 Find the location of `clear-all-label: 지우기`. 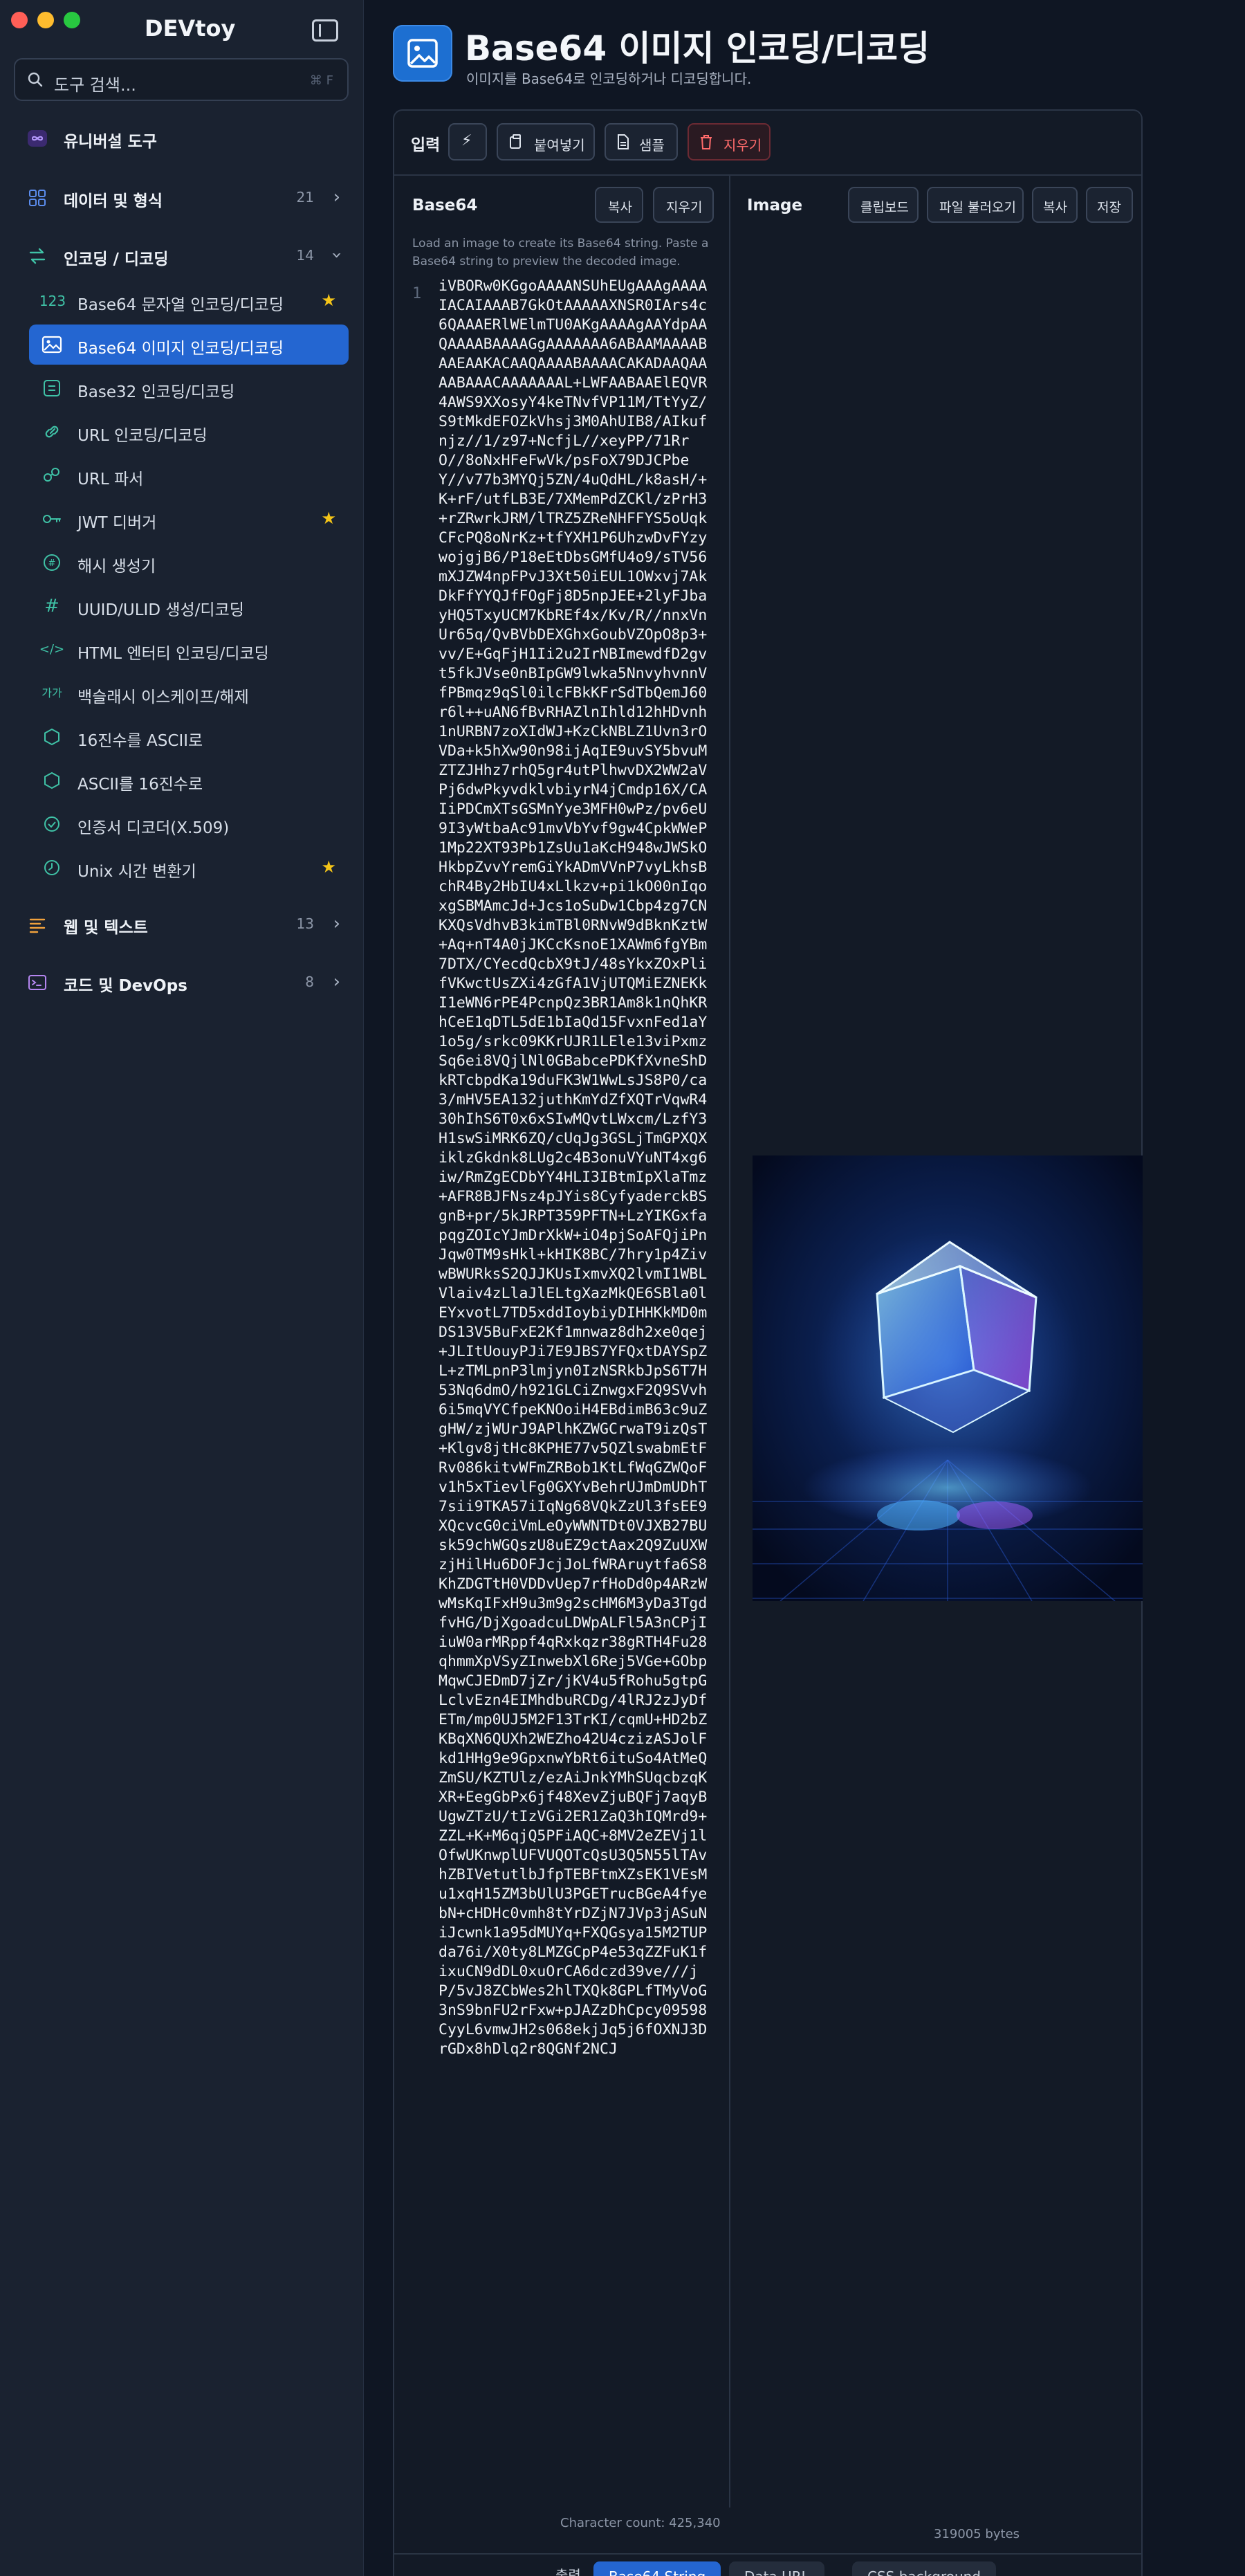

clear-all-label: 지우기 is located at coordinates (742, 146).